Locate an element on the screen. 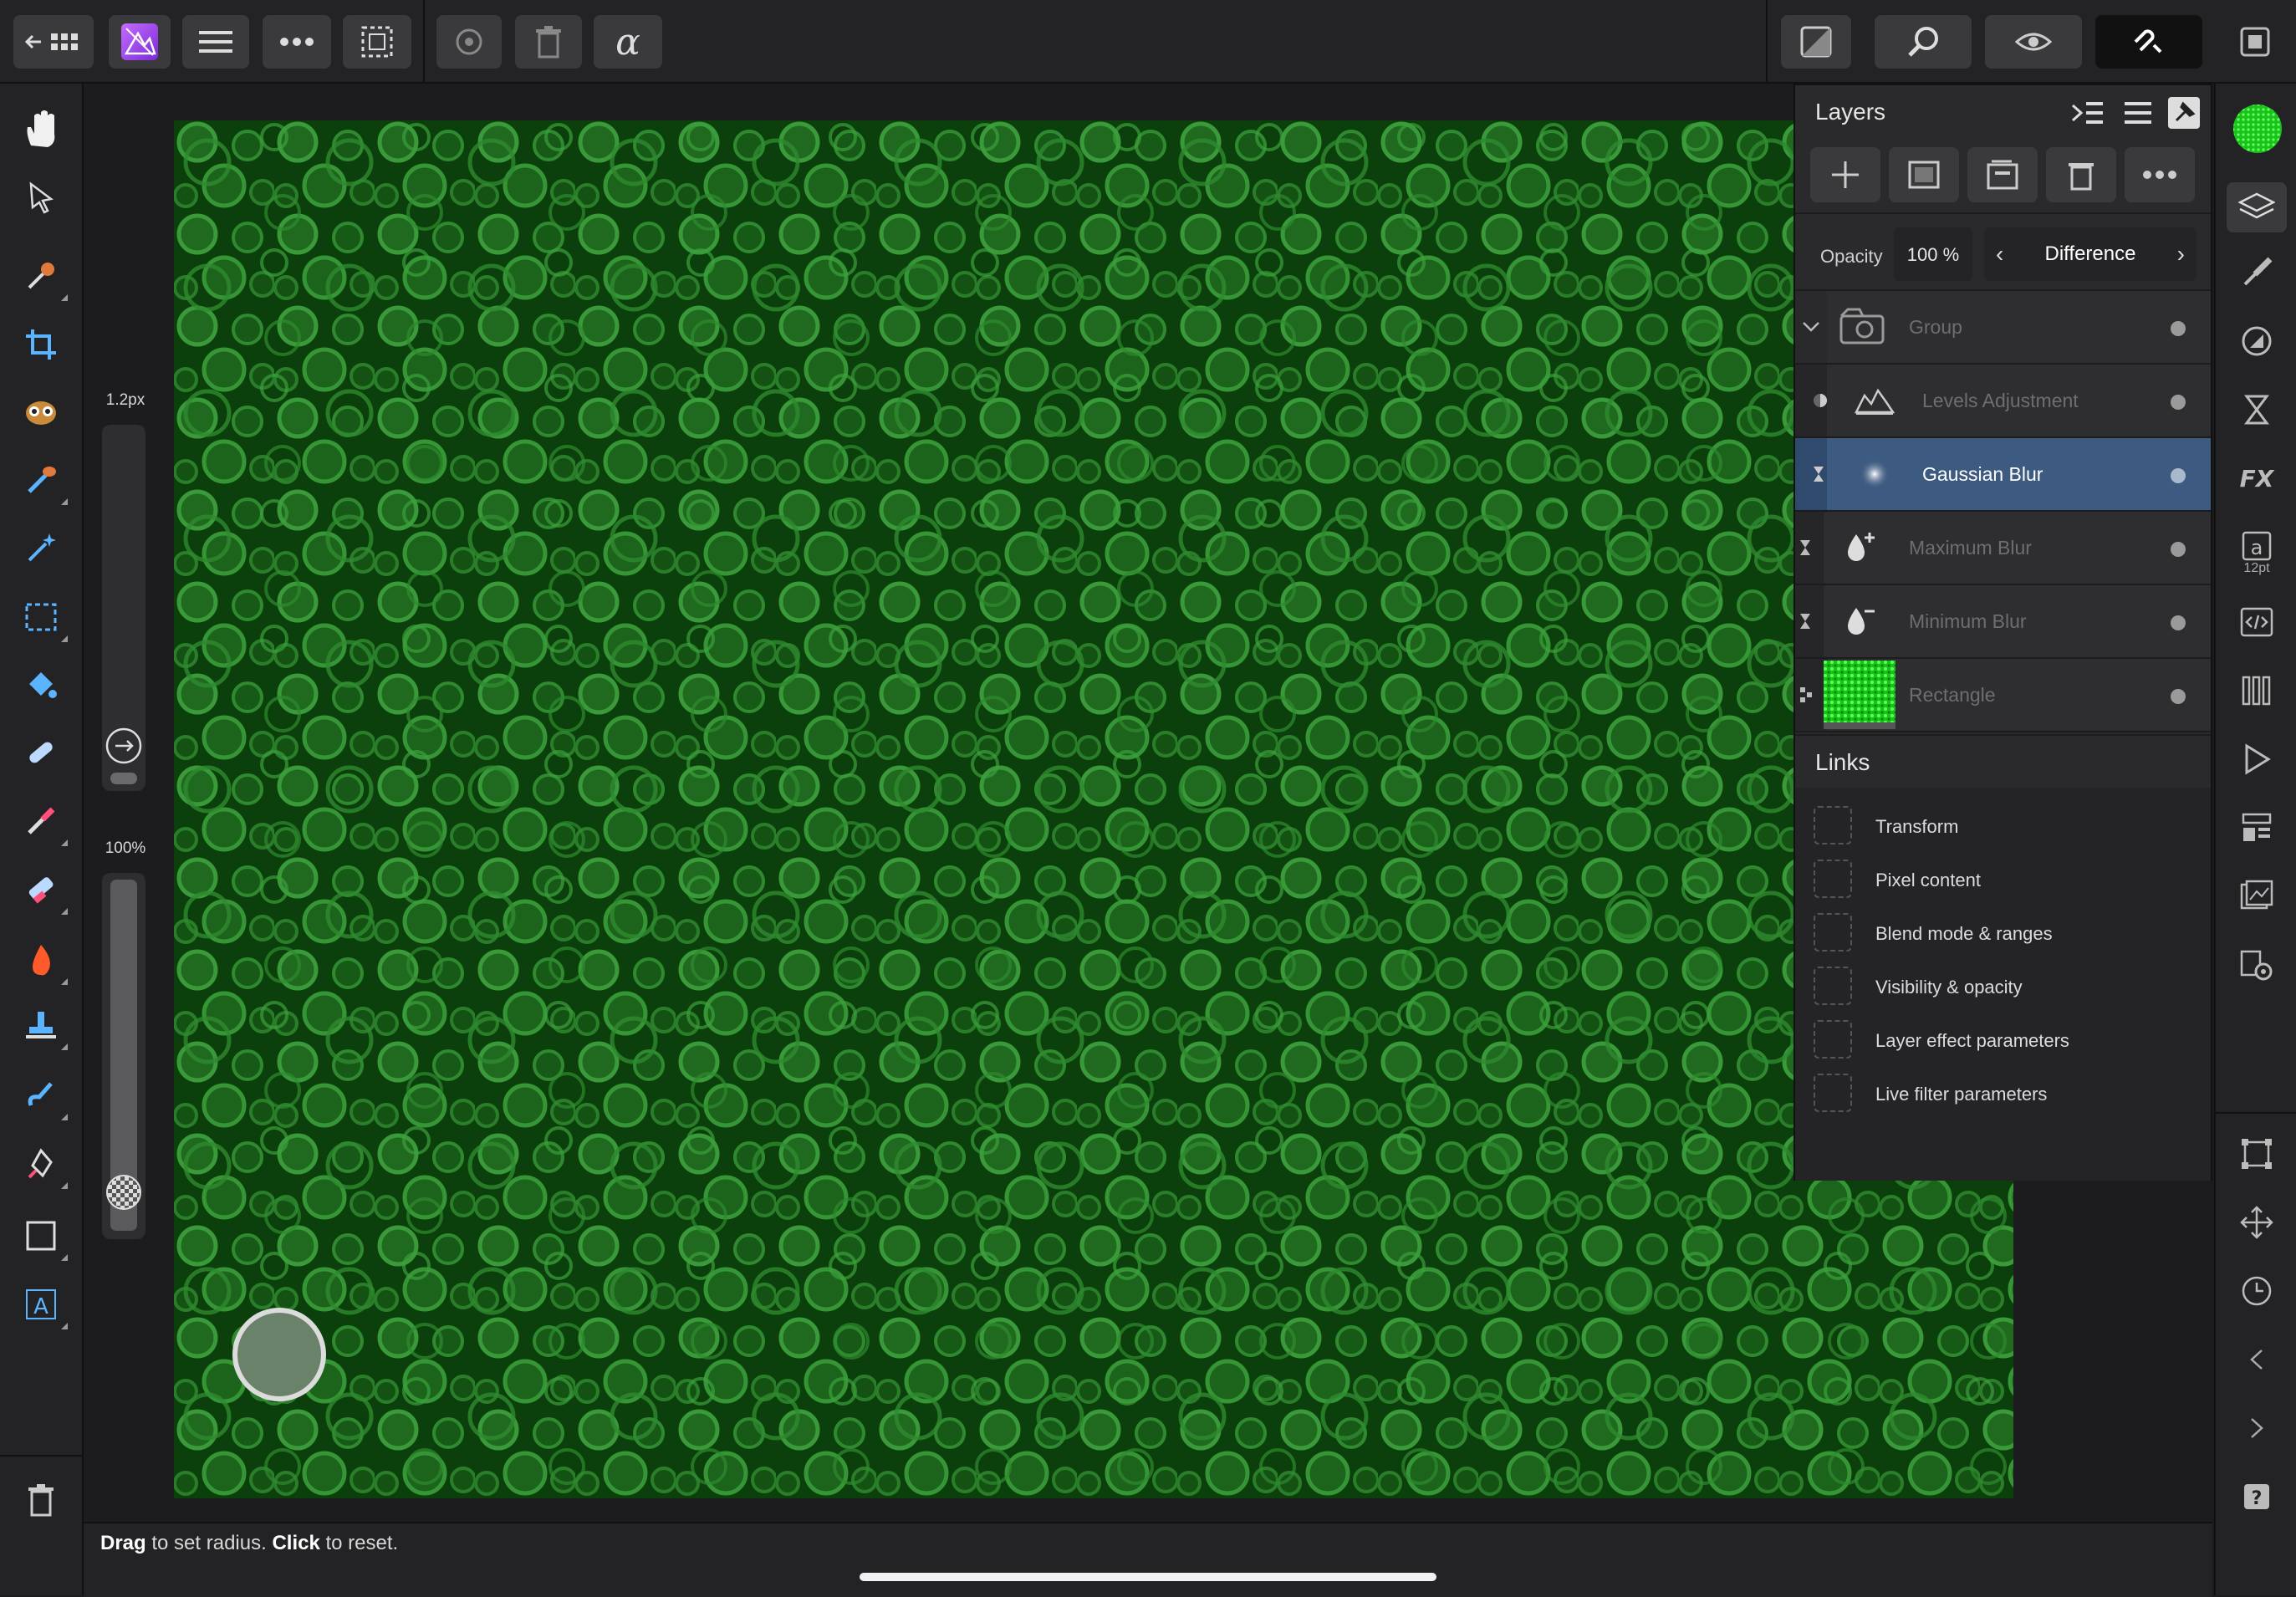 This screenshot has width=2296, height=1597. forward-arrow-icon is located at coordinates (124, 746).